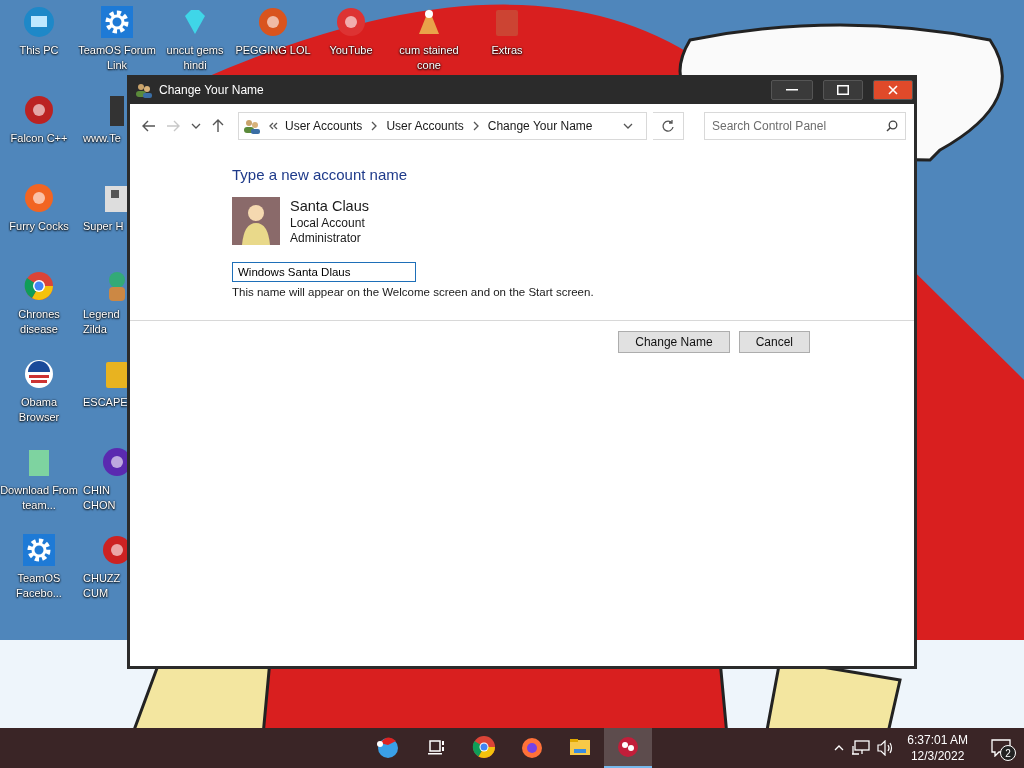 The width and height of the screenshot is (1024, 768). I want to click on desktop-icon-label: cum stained cone, so click(429, 58).